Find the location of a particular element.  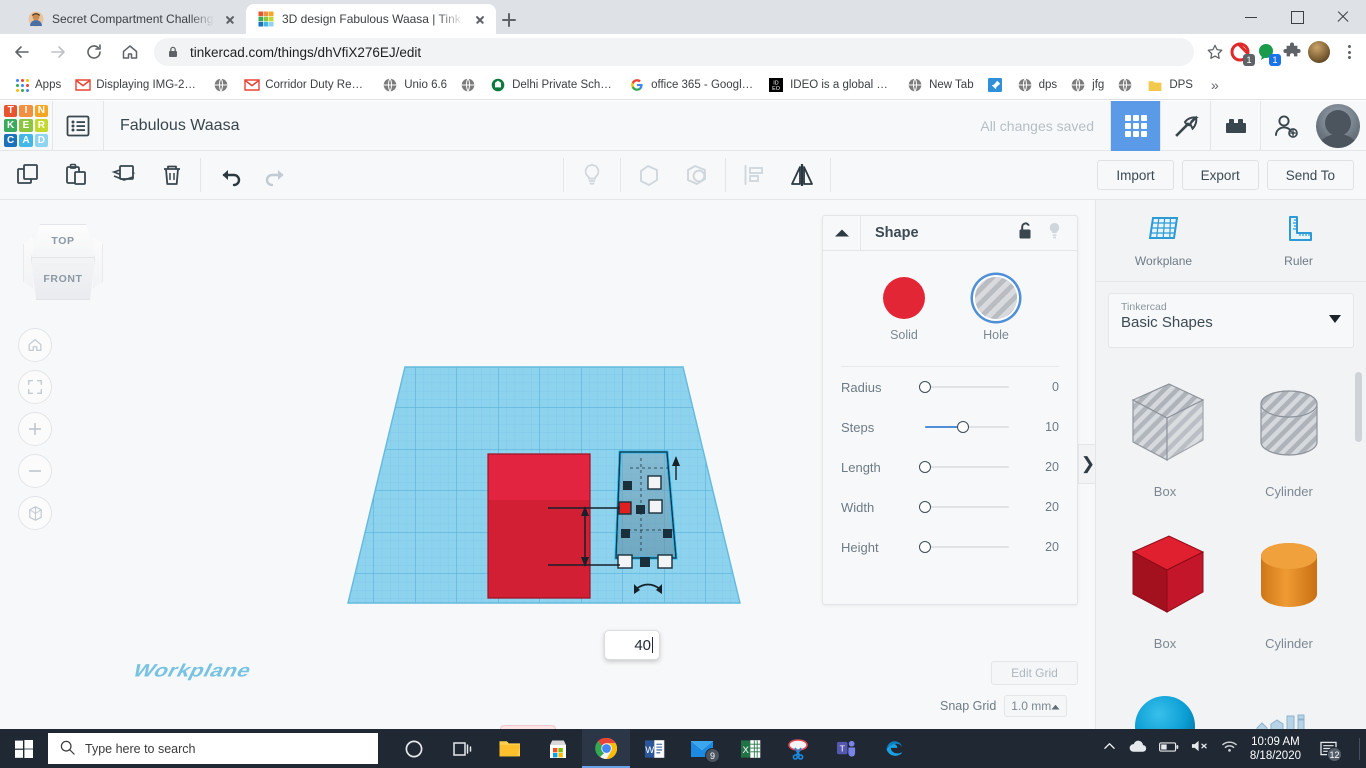

height-slider is located at coordinates (967, 547).